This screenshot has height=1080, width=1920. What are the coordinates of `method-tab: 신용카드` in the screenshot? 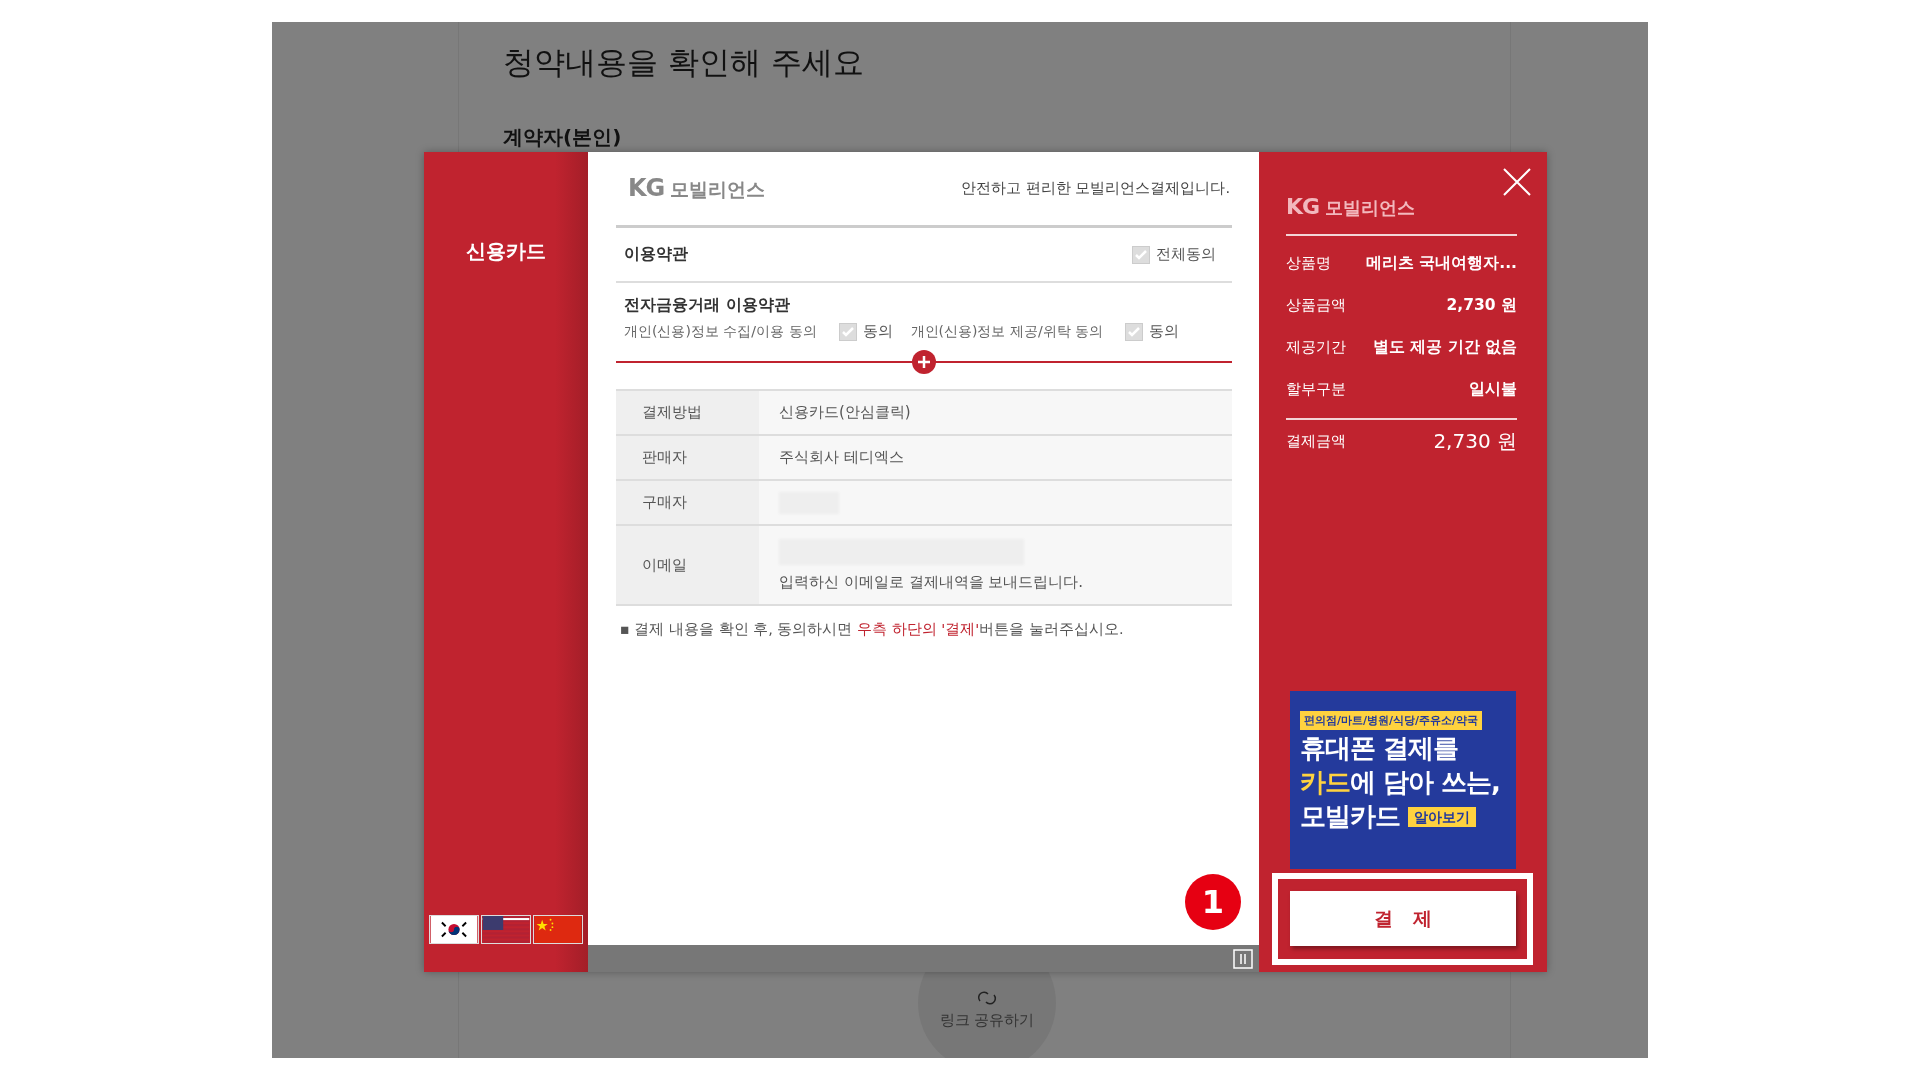 It's located at (506, 251).